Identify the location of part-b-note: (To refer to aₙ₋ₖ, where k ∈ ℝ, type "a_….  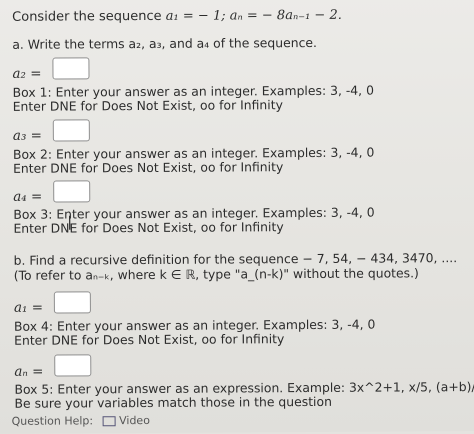
(216, 274).